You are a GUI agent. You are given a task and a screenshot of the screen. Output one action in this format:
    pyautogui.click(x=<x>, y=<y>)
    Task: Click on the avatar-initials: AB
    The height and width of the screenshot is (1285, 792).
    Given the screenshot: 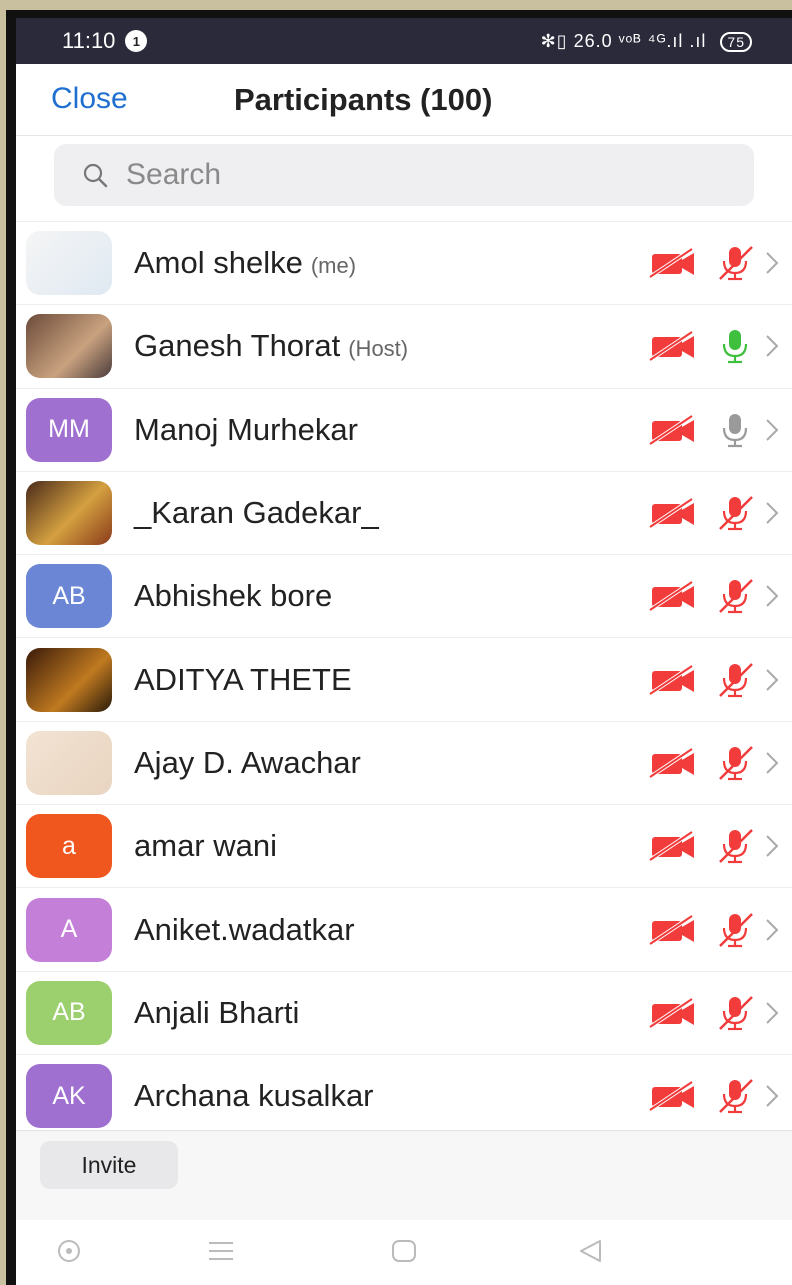 What is the action you would take?
    pyautogui.click(x=69, y=595)
    